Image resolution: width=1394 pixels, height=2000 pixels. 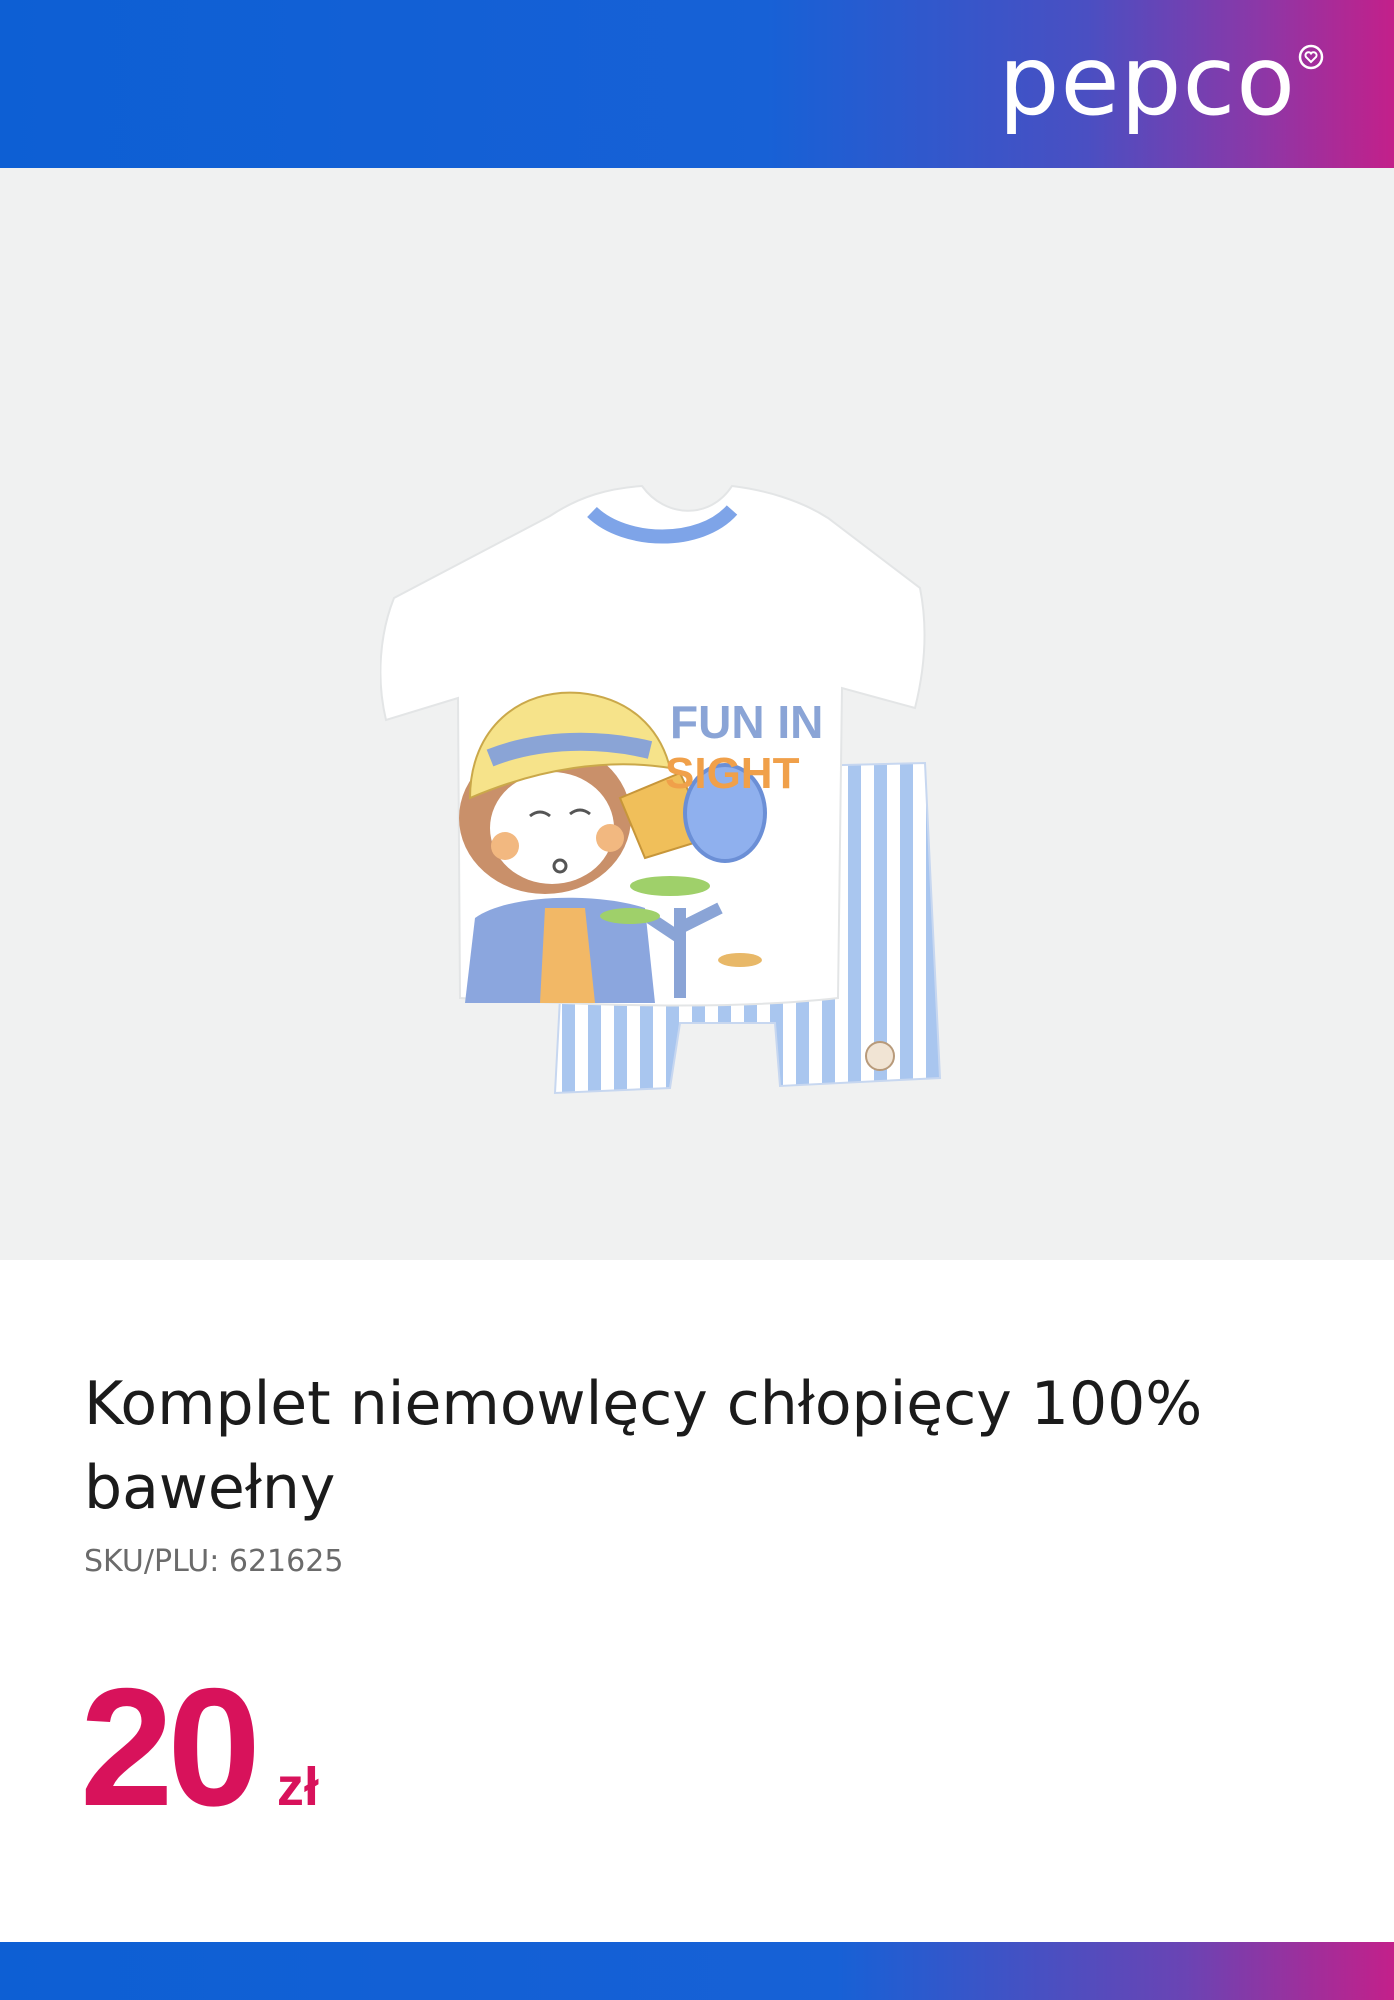 What do you see at coordinates (697, 84) in the screenshot?
I see `header-bar: pepco` at bounding box center [697, 84].